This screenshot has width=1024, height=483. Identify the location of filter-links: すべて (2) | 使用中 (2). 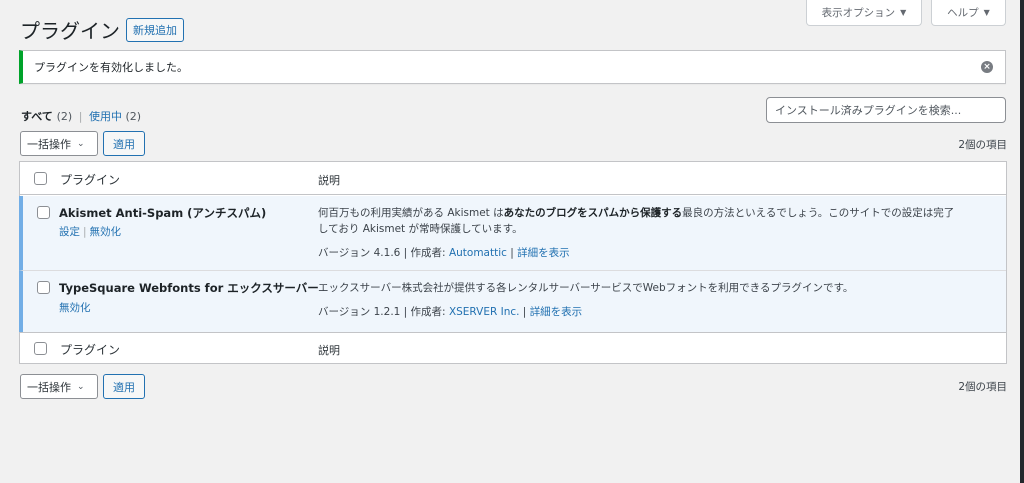
(81, 116).